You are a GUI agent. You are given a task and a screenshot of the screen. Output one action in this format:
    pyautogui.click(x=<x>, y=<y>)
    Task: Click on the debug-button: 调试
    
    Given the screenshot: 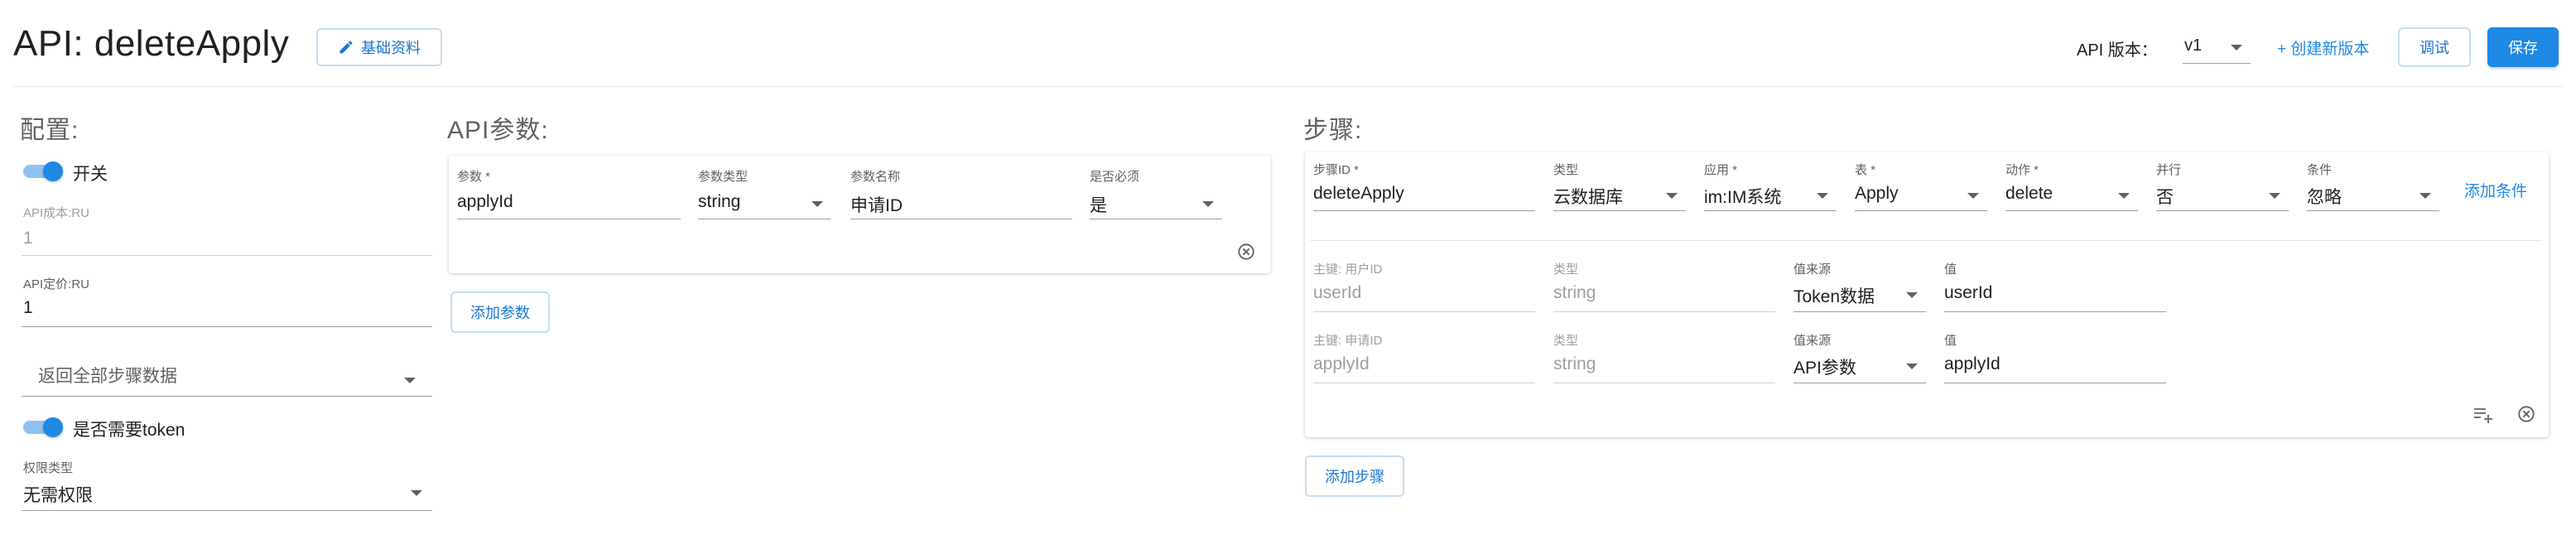 What is the action you would take?
    pyautogui.click(x=2434, y=47)
    